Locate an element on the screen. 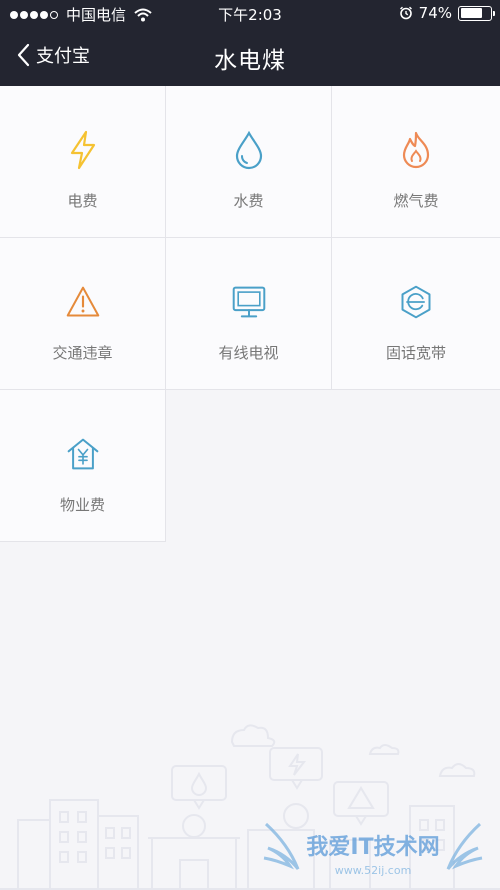  service-broadband: 固话宽带 is located at coordinates (416, 314).